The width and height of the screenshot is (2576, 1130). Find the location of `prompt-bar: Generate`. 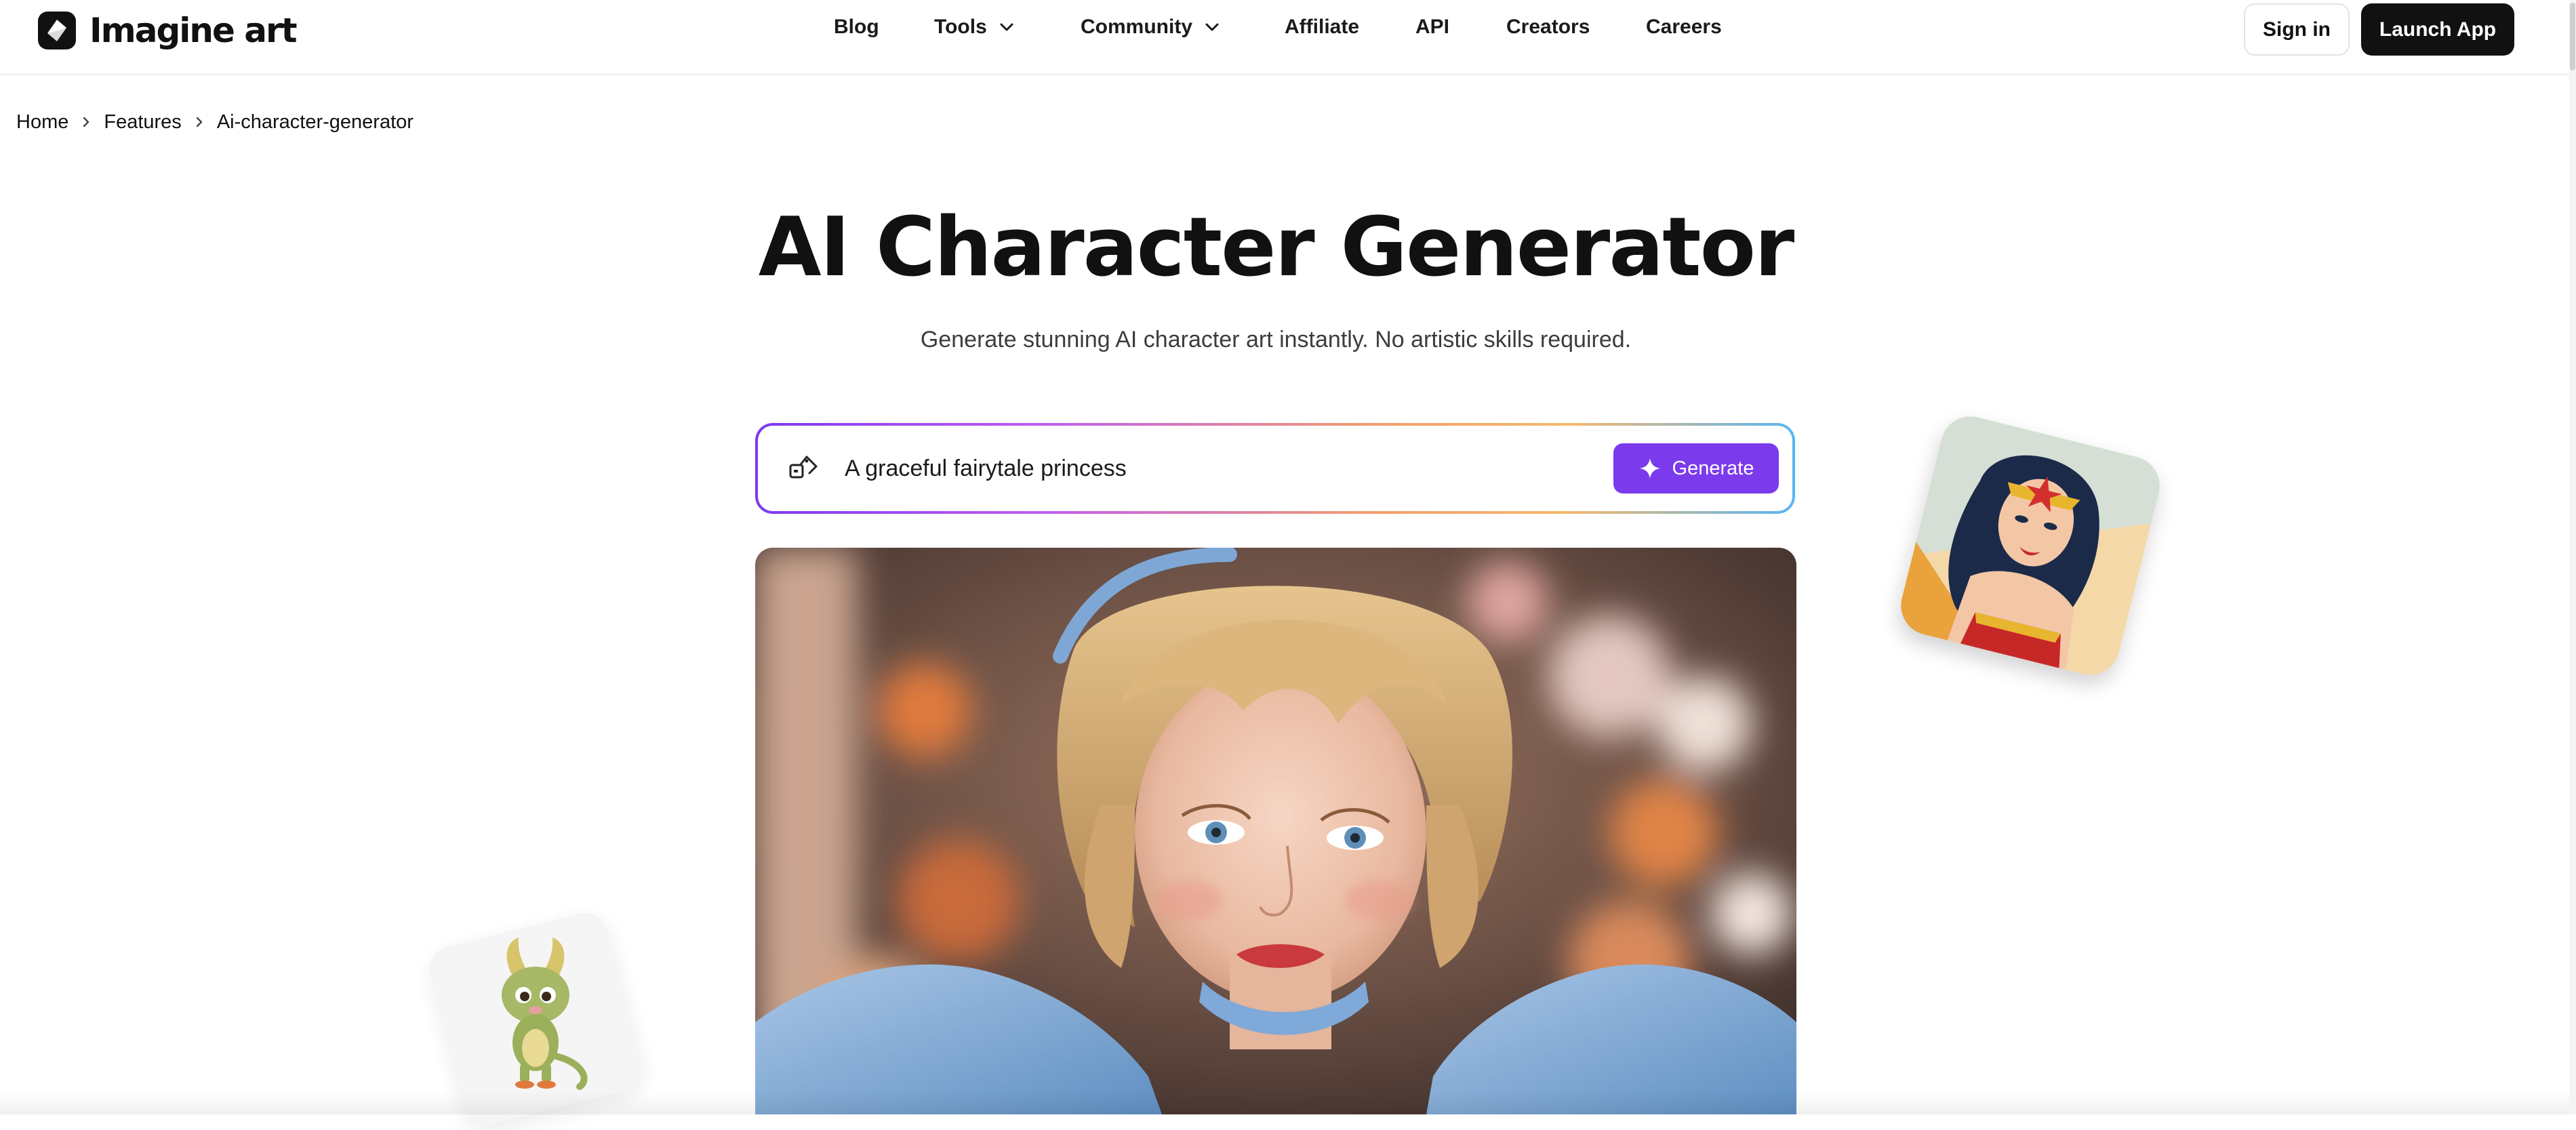

prompt-bar: Generate is located at coordinates (1275, 468).